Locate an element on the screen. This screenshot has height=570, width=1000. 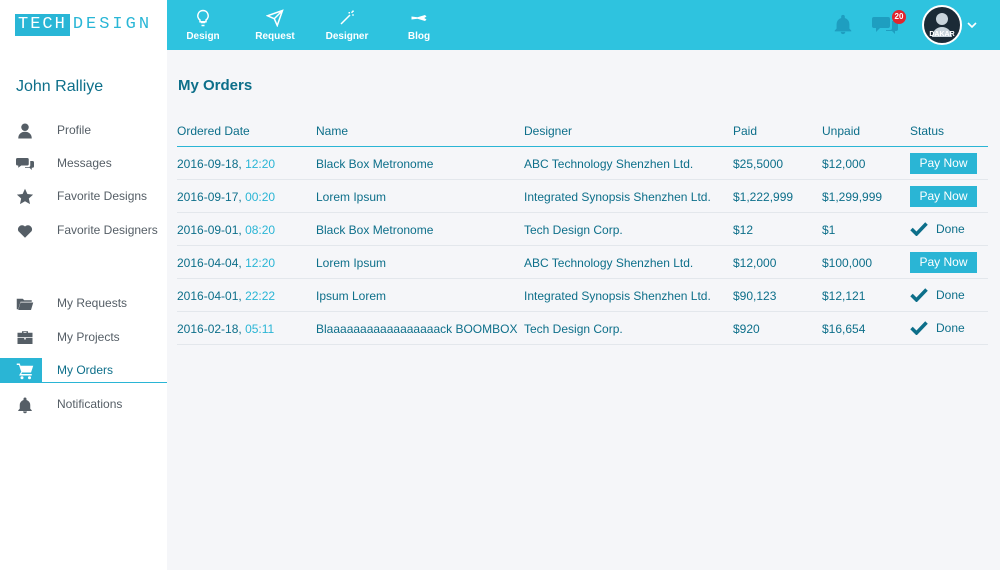
order-paid: $12,000 is located at coordinates (755, 263).